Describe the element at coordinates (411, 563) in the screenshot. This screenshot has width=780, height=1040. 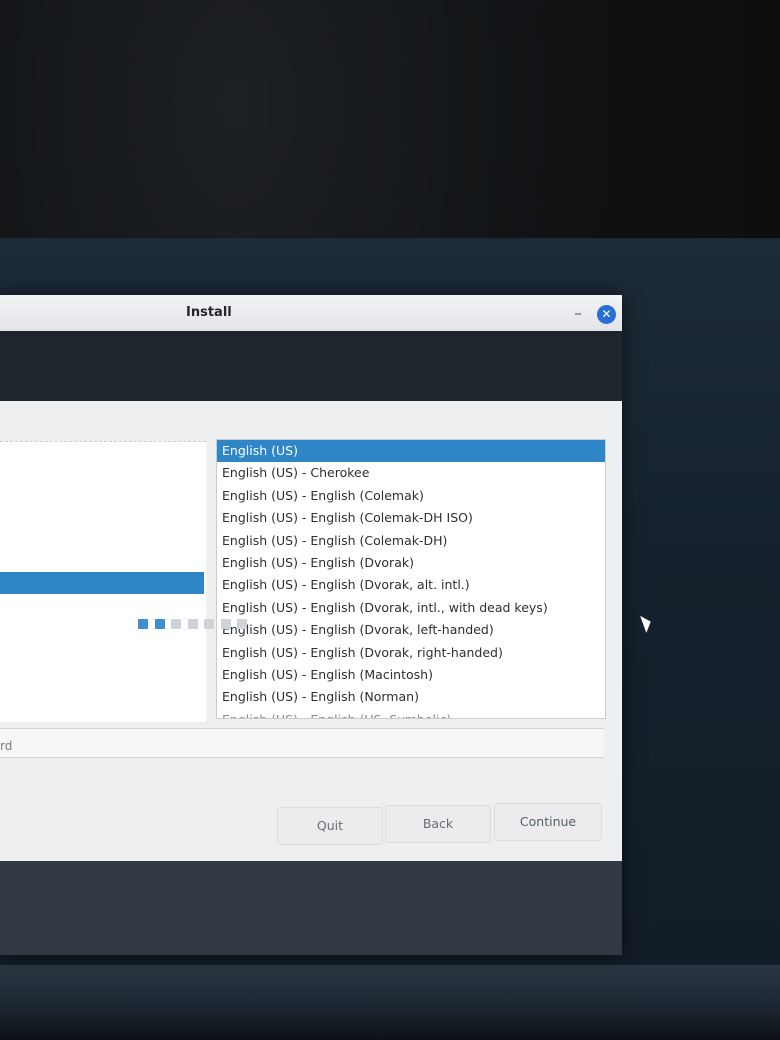
I see `keyboard-variant-item: English (US) - English (Dvorak)` at that location.